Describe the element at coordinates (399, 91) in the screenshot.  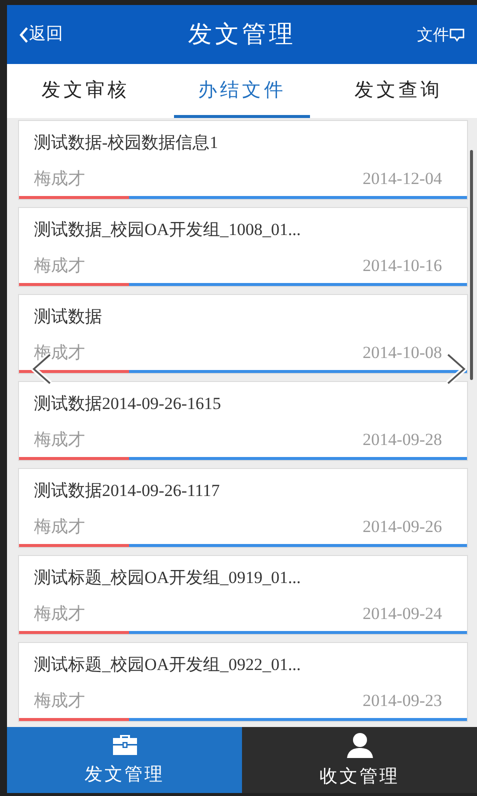
I see `tab: 发文查询` at that location.